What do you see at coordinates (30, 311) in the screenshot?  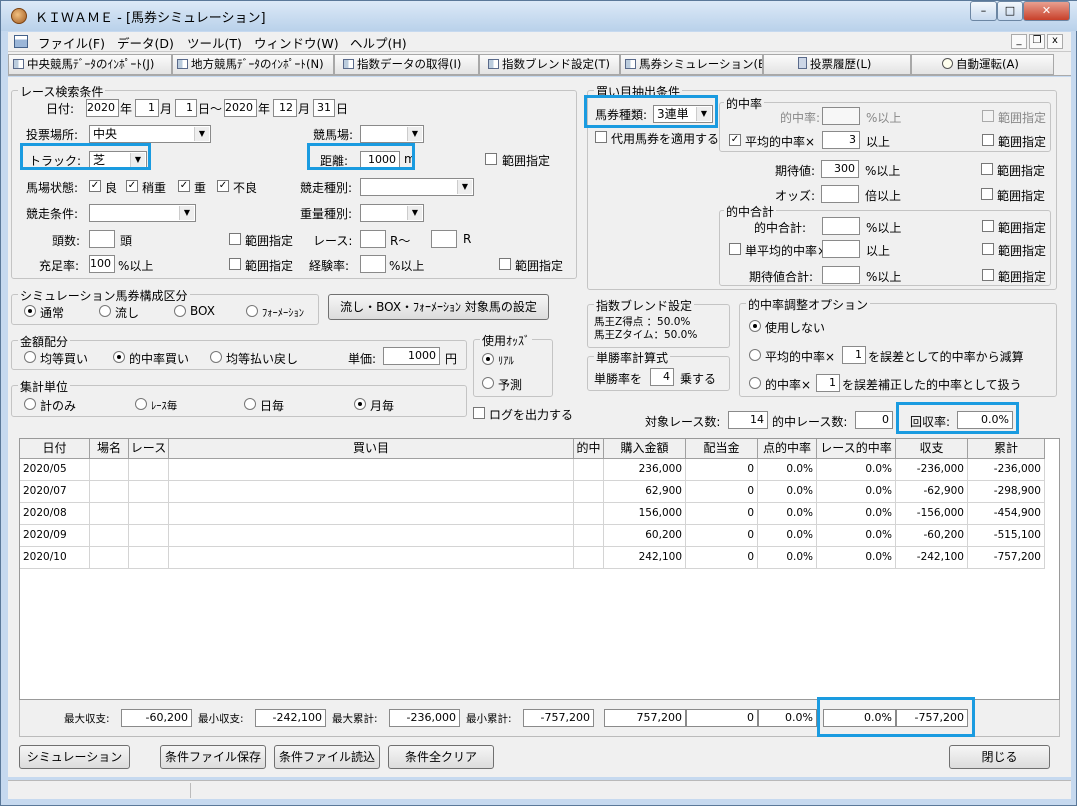 I see `sim-normal-radio` at bounding box center [30, 311].